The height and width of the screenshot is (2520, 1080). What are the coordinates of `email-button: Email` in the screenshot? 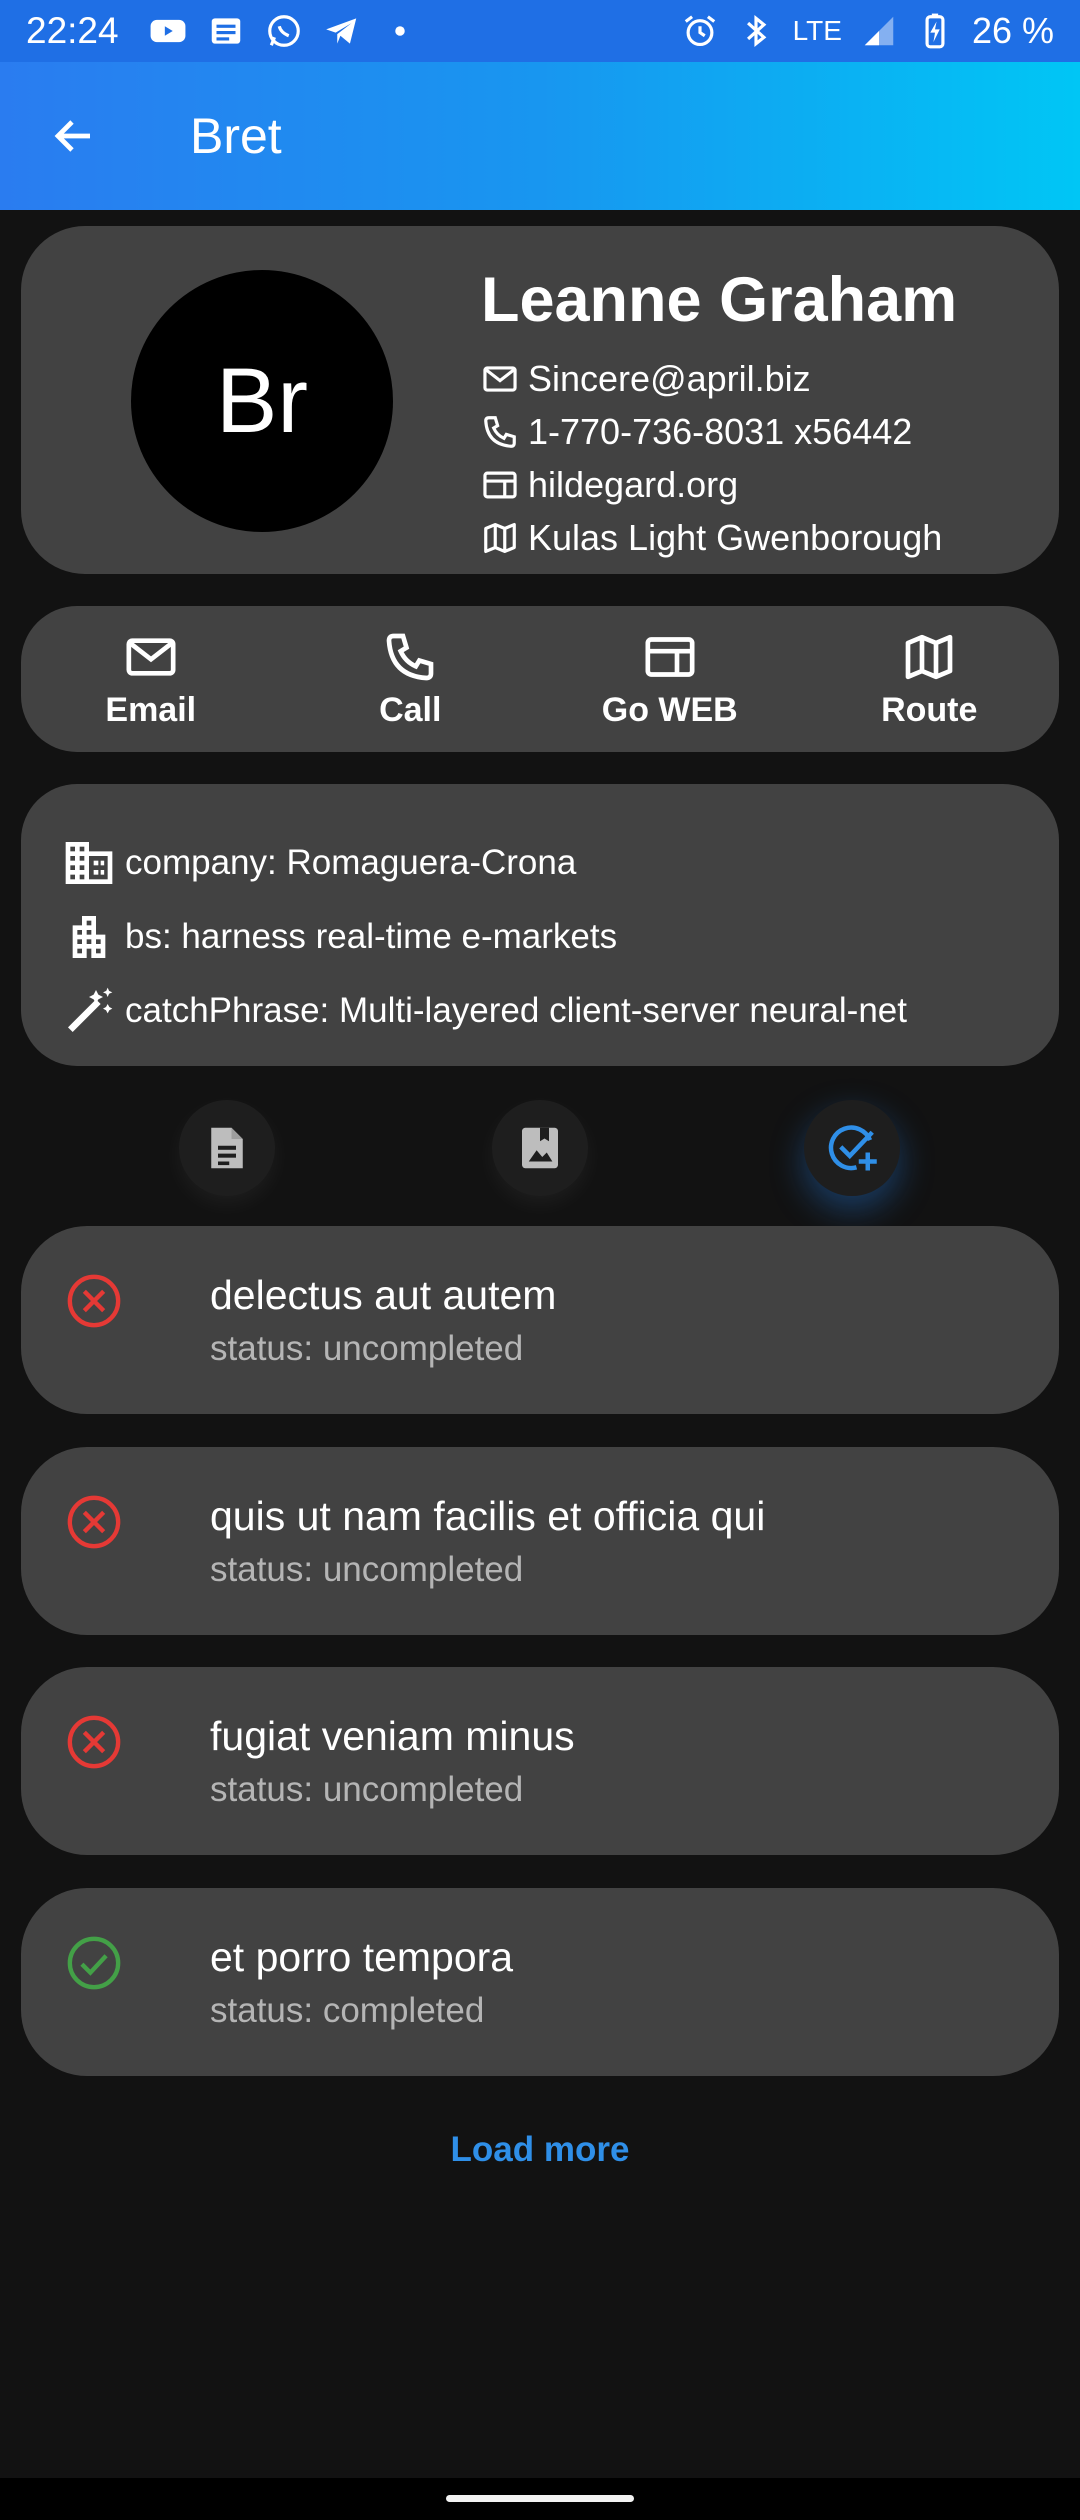 It's located at (151, 679).